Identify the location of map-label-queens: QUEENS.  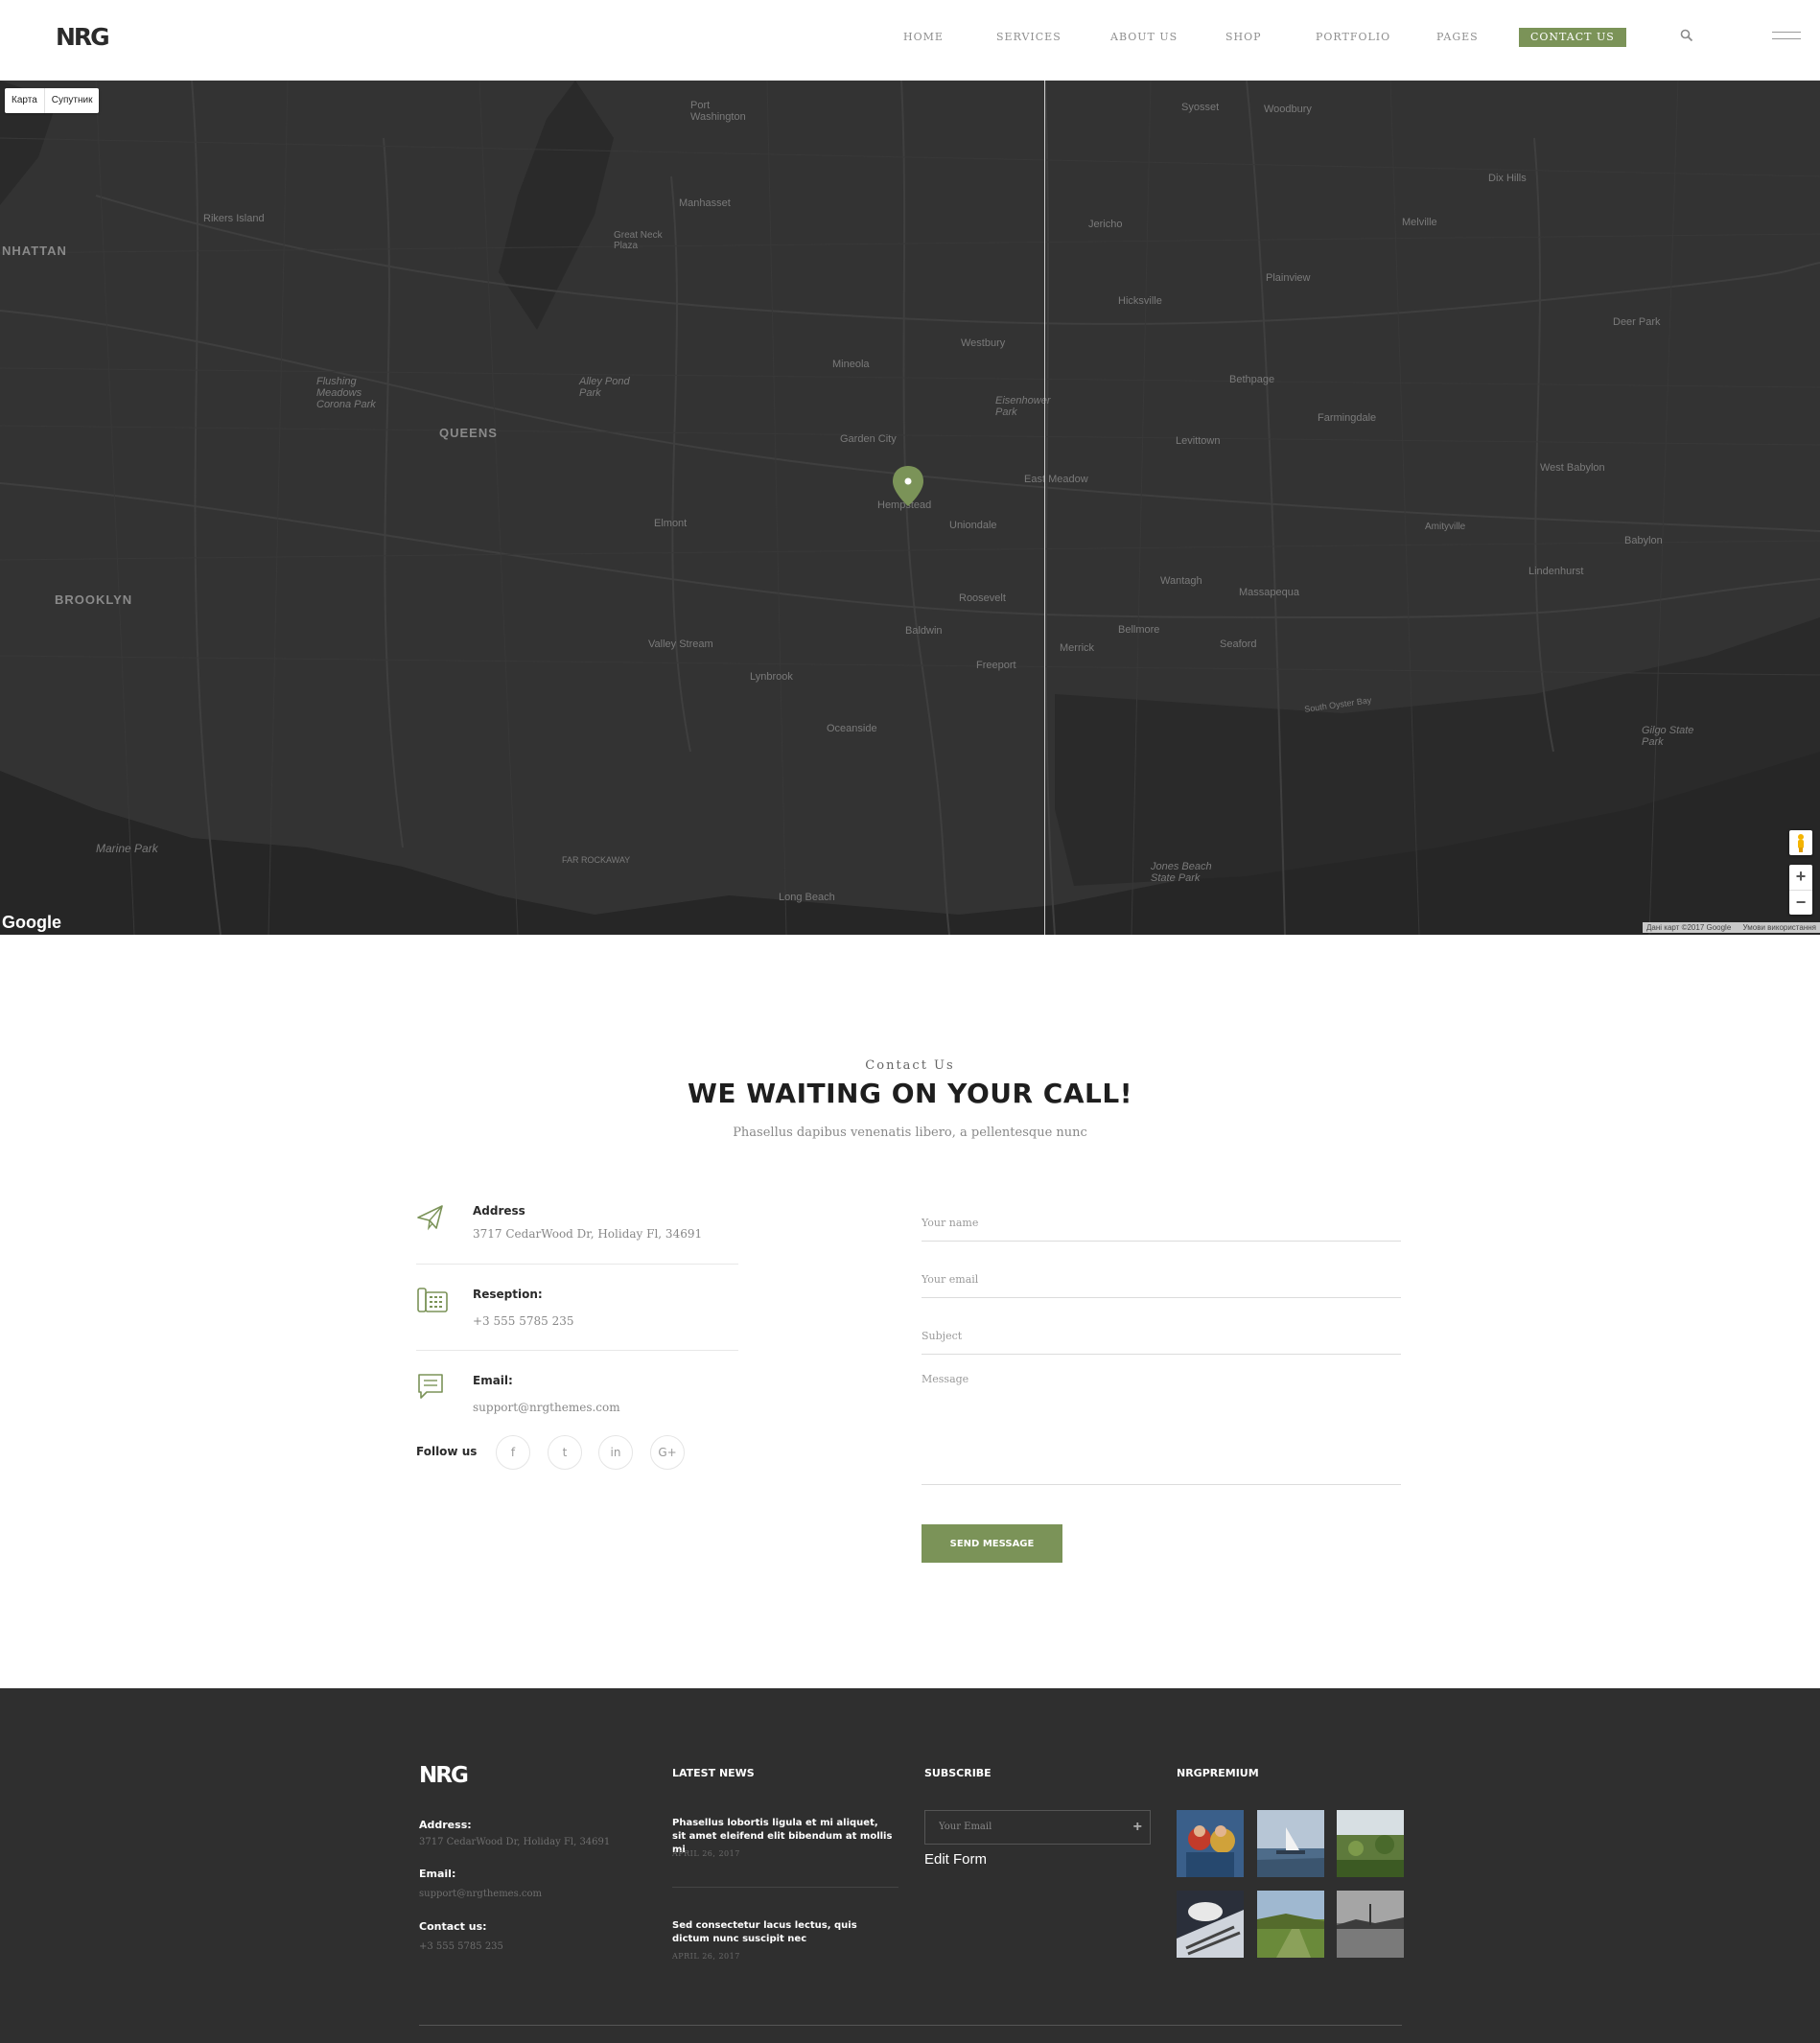
(468, 433).